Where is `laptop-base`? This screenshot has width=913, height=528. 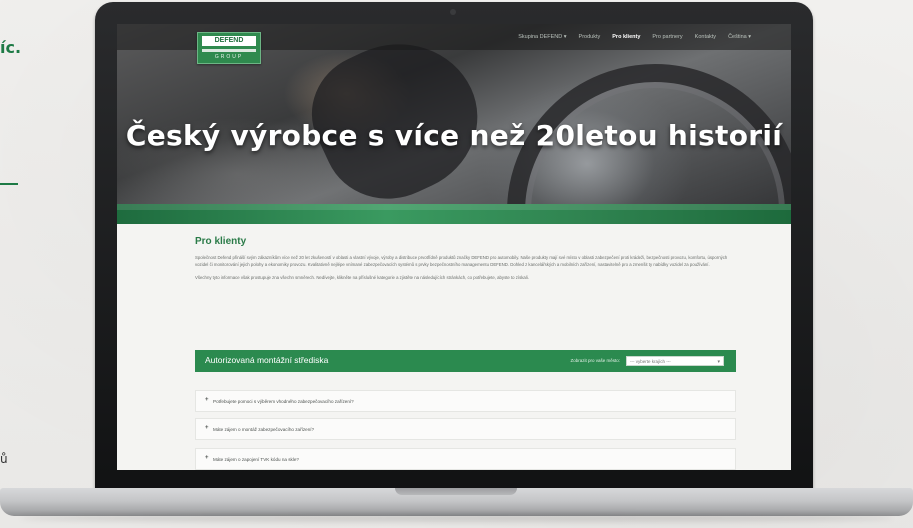
laptop-base is located at coordinates (456, 502).